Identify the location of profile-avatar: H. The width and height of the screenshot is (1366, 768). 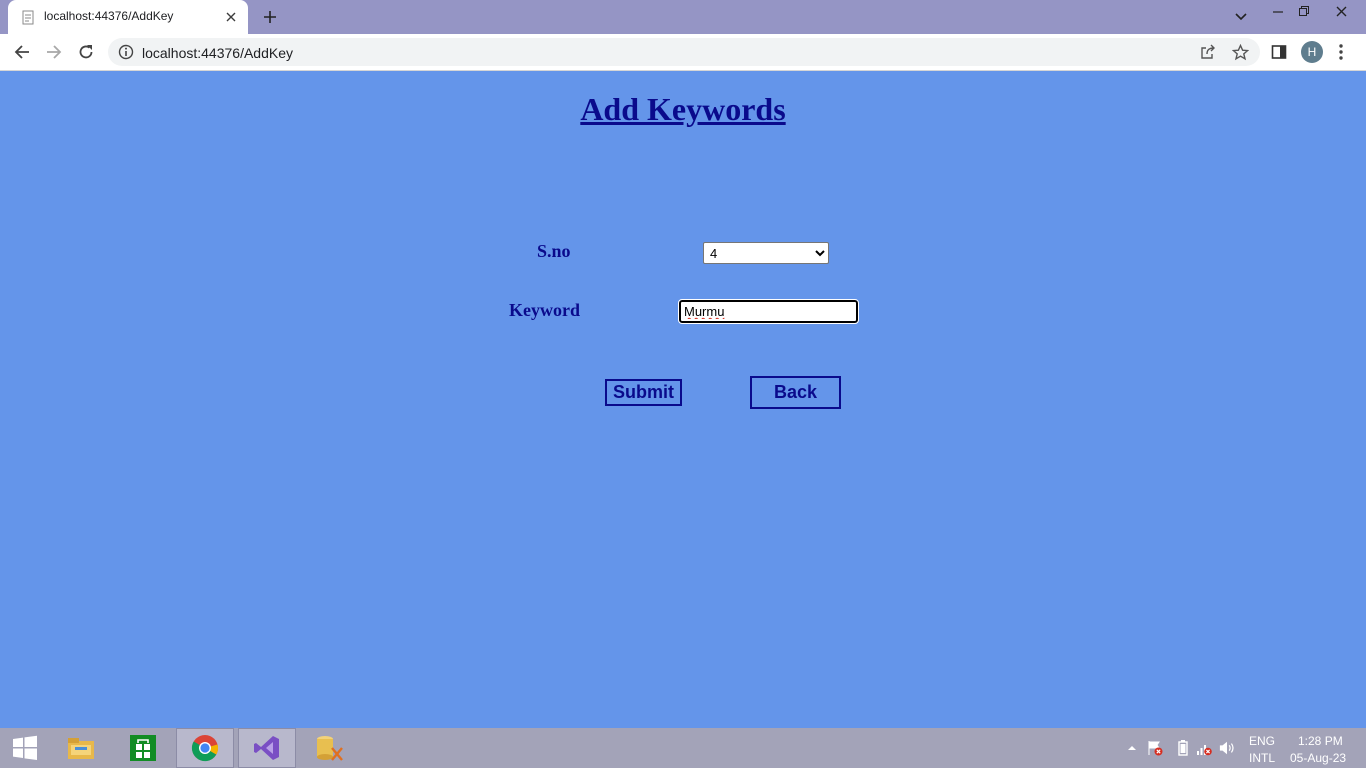
(1312, 52).